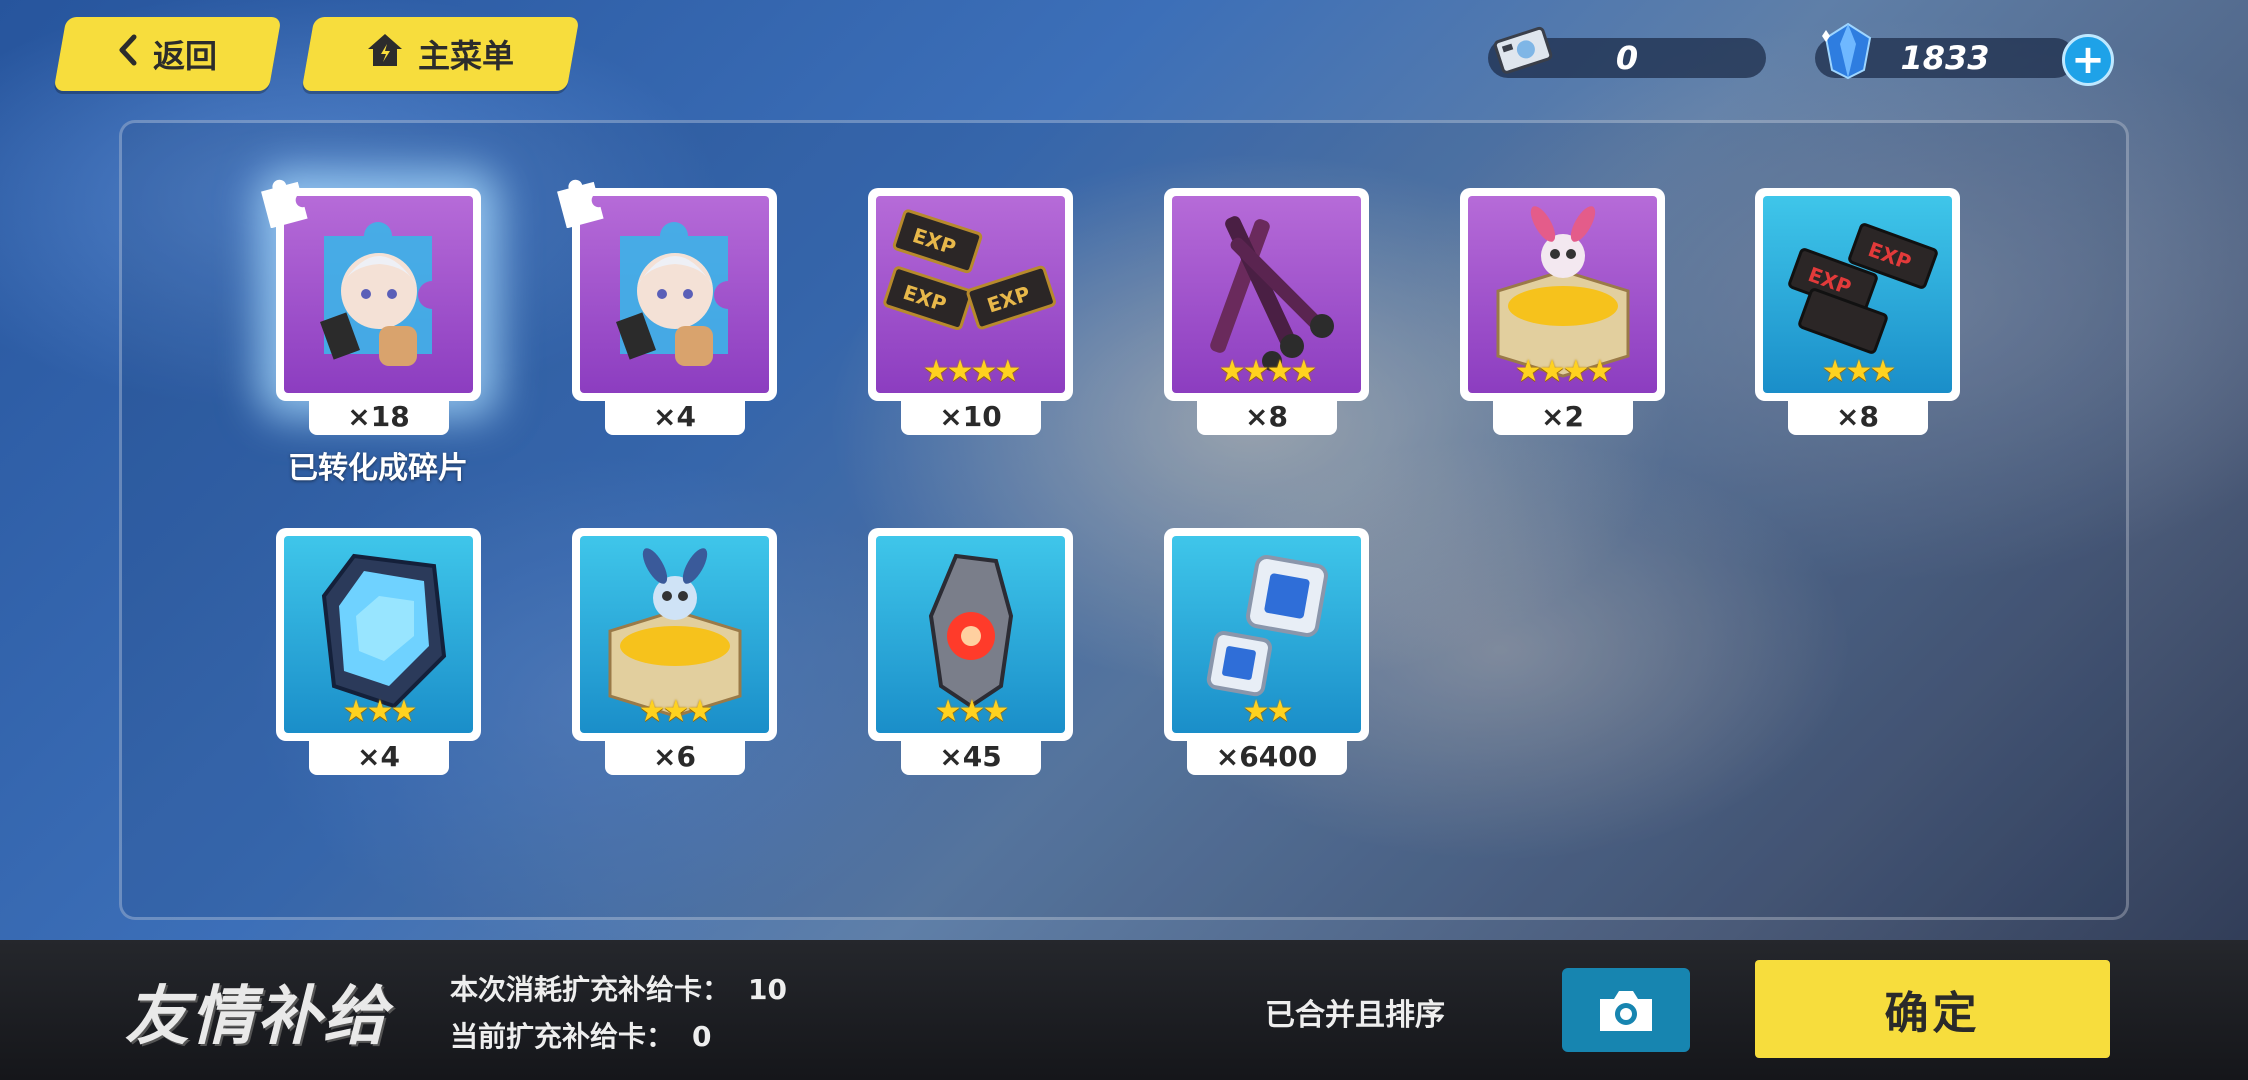 This screenshot has height=1080, width=2248. What do you see at coordinates (257, 1017) in the screenshot?
I see `supply-title: 友情补给` at bounding box center [257, 1017].